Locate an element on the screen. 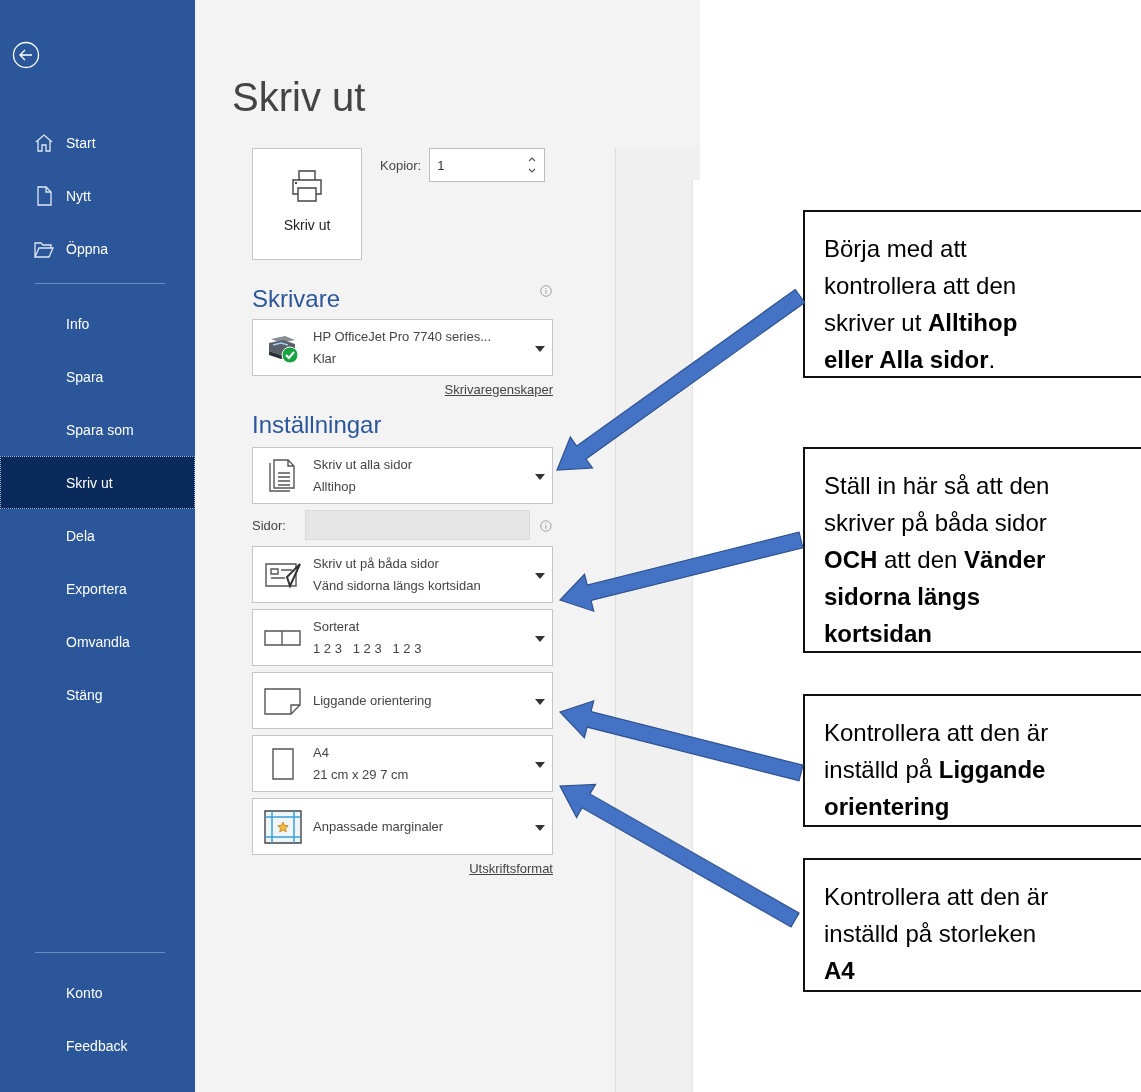  setting-dropdown: Liggande orientering is located at coordinates (402, 700).